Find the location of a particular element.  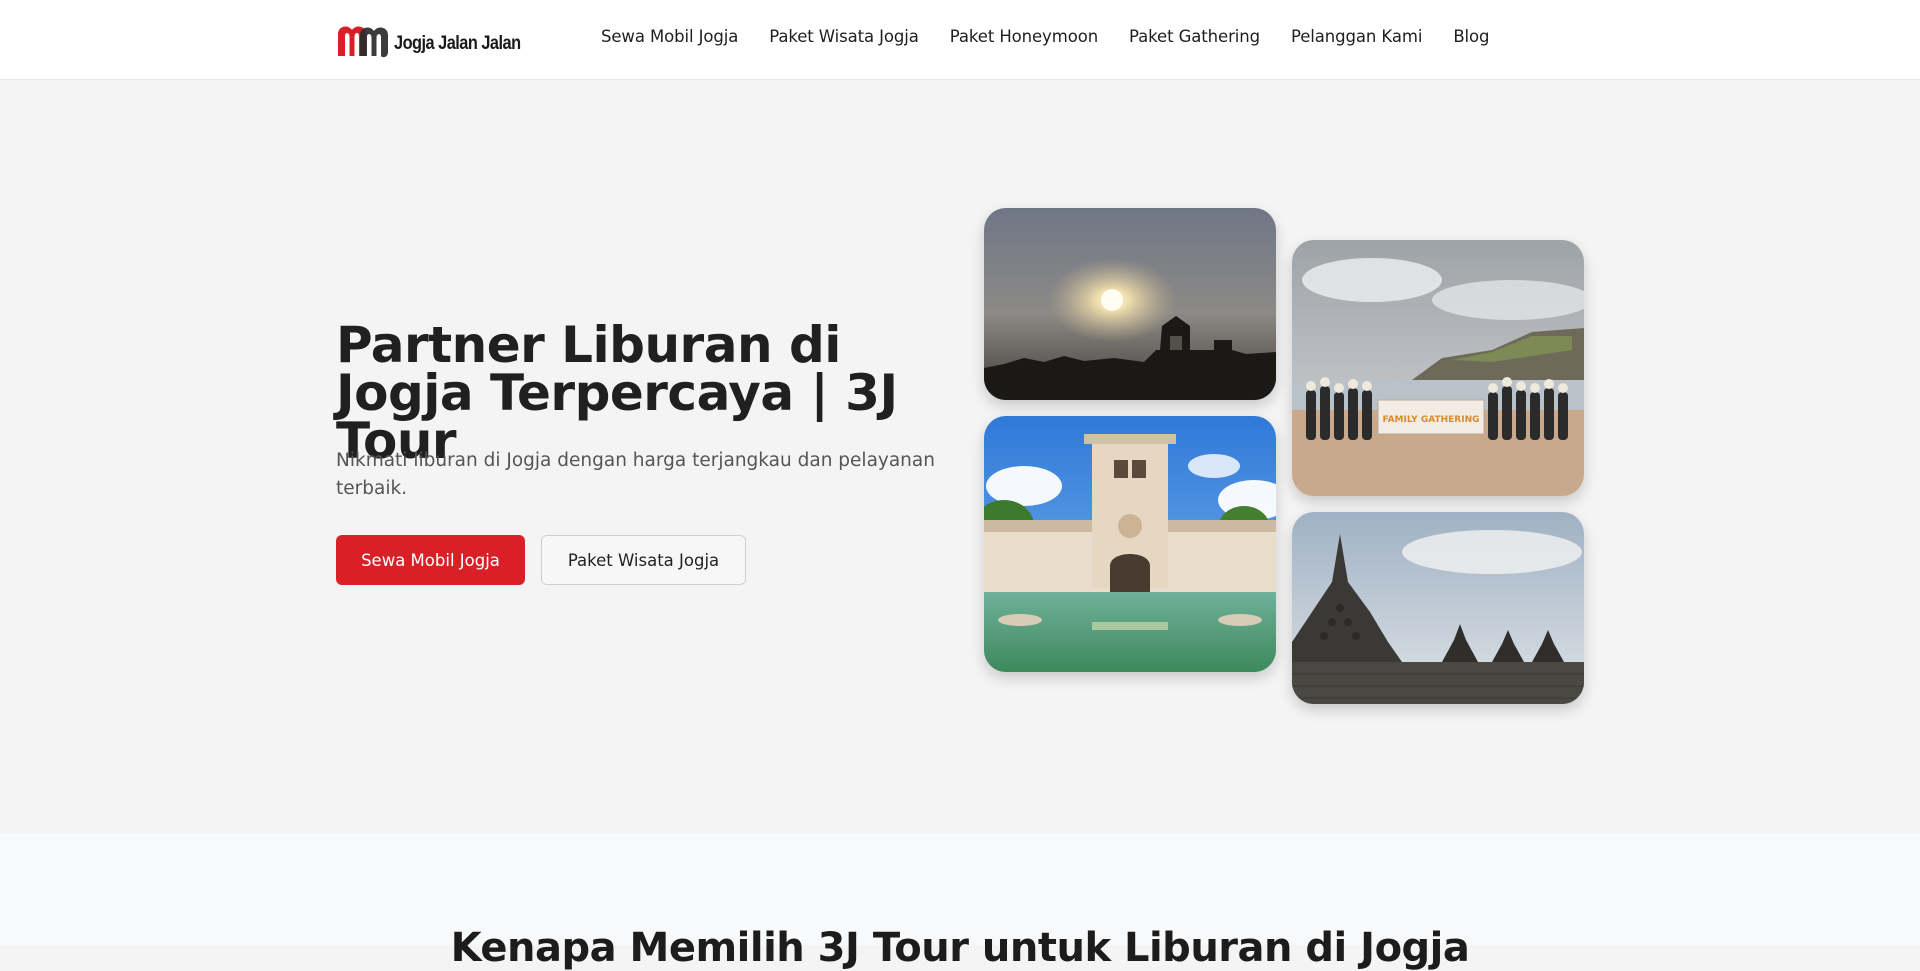

nav-blog: Blog is located at coordinates (1471, 36).